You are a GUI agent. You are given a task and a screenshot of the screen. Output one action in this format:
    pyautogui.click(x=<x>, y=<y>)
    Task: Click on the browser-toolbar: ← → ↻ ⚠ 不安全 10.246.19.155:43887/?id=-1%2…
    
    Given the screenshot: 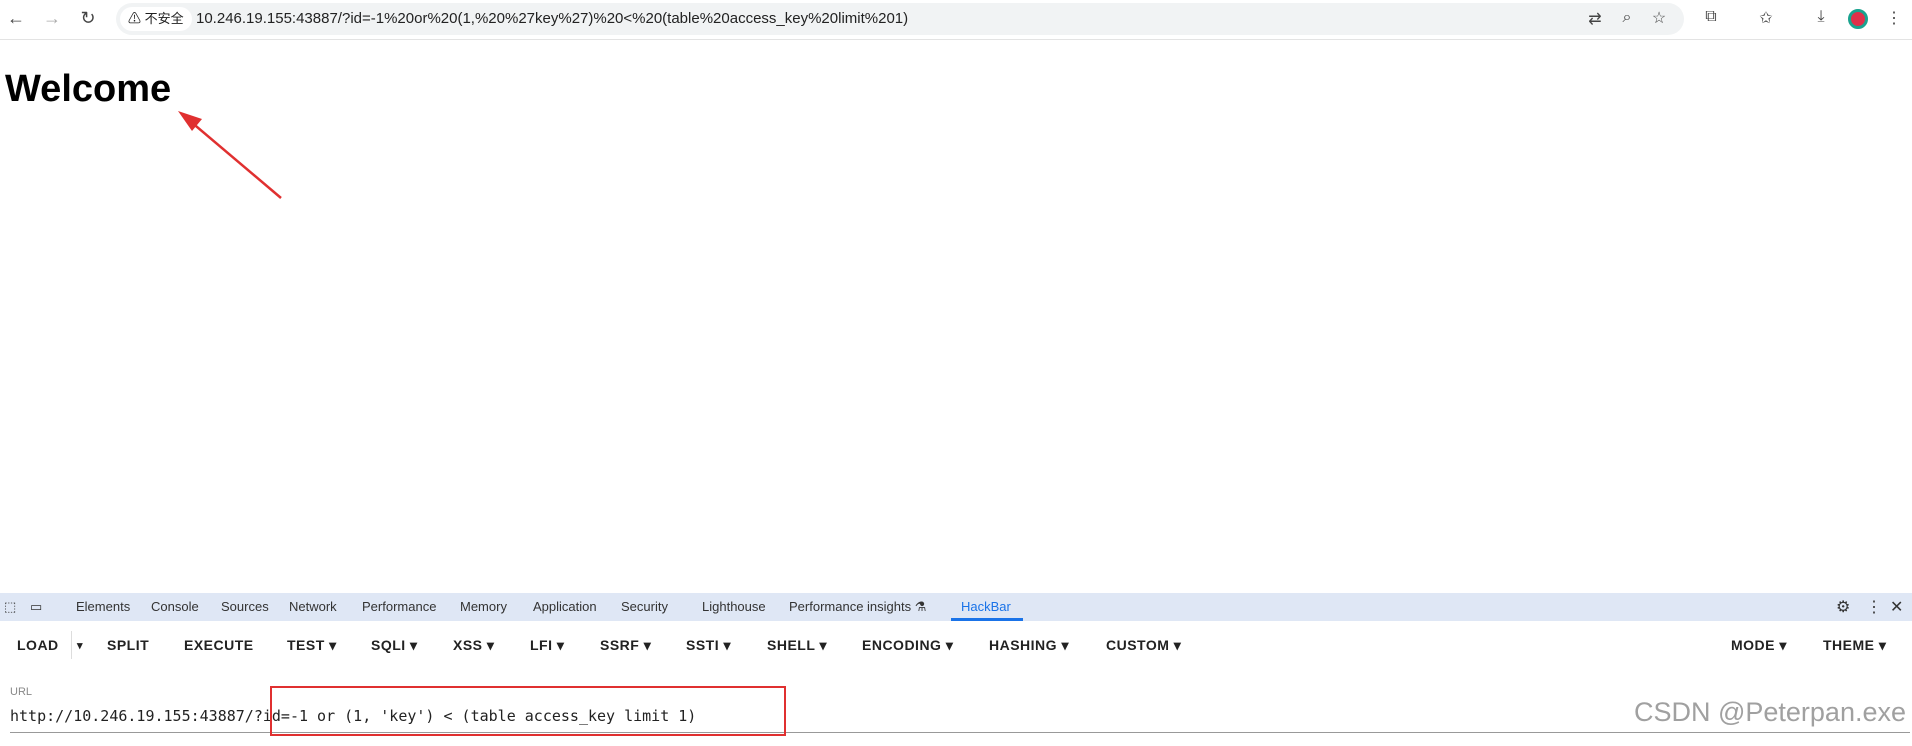 What is the action you would take?
    pyautogui.click(x=956, y=20)
    